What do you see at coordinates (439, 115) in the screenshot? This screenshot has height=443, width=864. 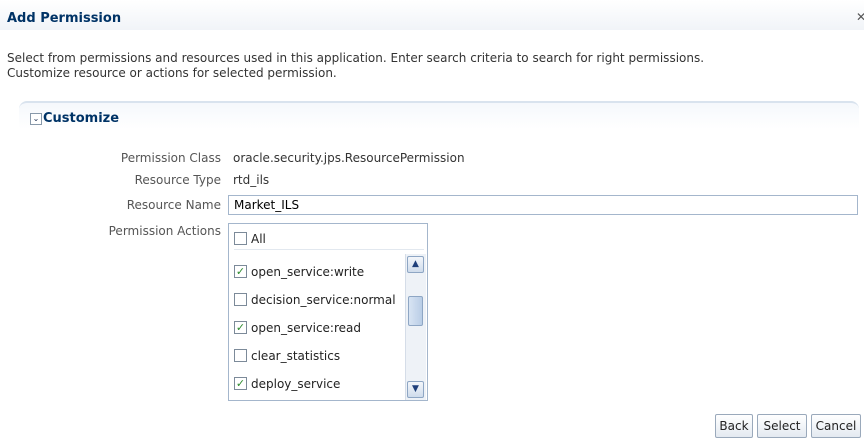 I see `customize-header: ⌄ Customize` at bounding box center [439, 115].